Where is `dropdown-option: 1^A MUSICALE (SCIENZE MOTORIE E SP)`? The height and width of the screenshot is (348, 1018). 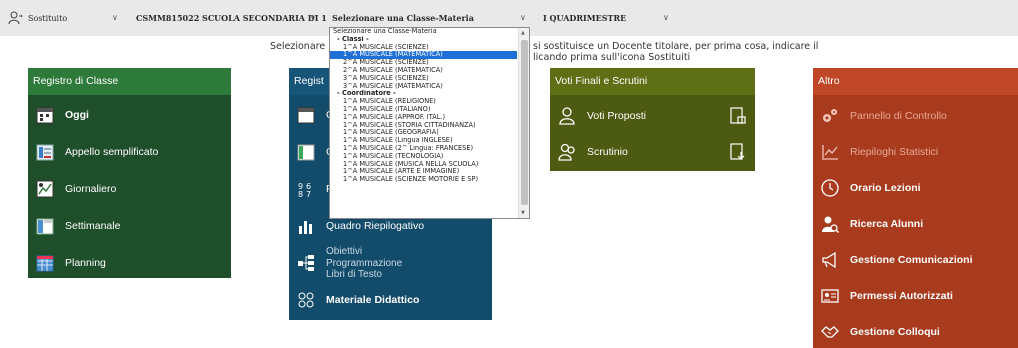
dropdown-option: 1^A MUSICALE (SCIENZE MOTORIE E SP) is located at coordinates (423, 180).